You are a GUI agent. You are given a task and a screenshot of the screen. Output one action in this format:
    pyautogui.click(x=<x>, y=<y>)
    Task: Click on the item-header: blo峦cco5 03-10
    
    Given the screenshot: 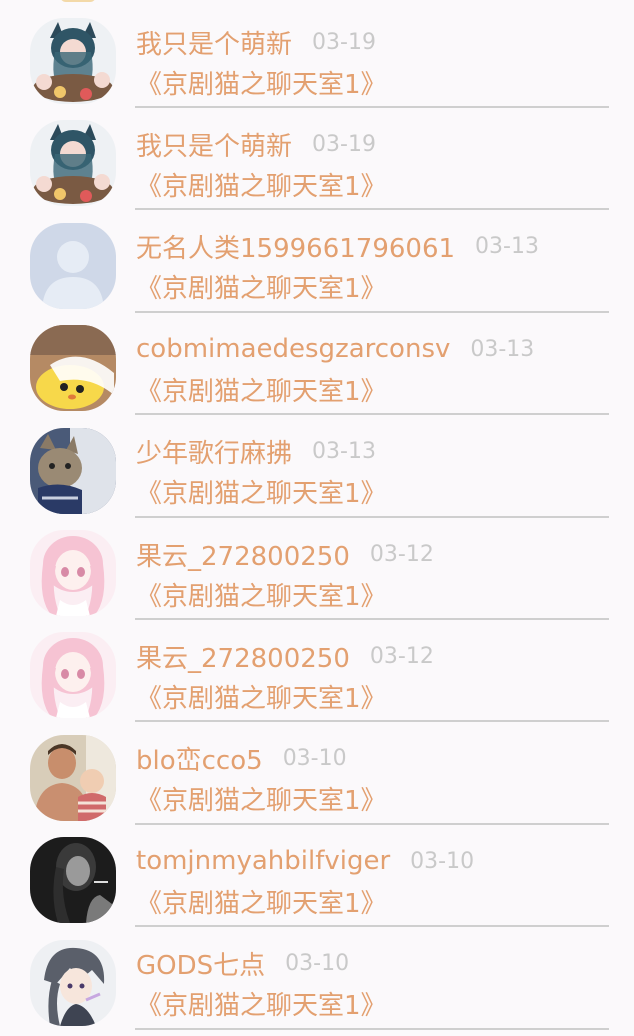 What is the action you would take?
    pyautogui.click(x=241, y=759)
    